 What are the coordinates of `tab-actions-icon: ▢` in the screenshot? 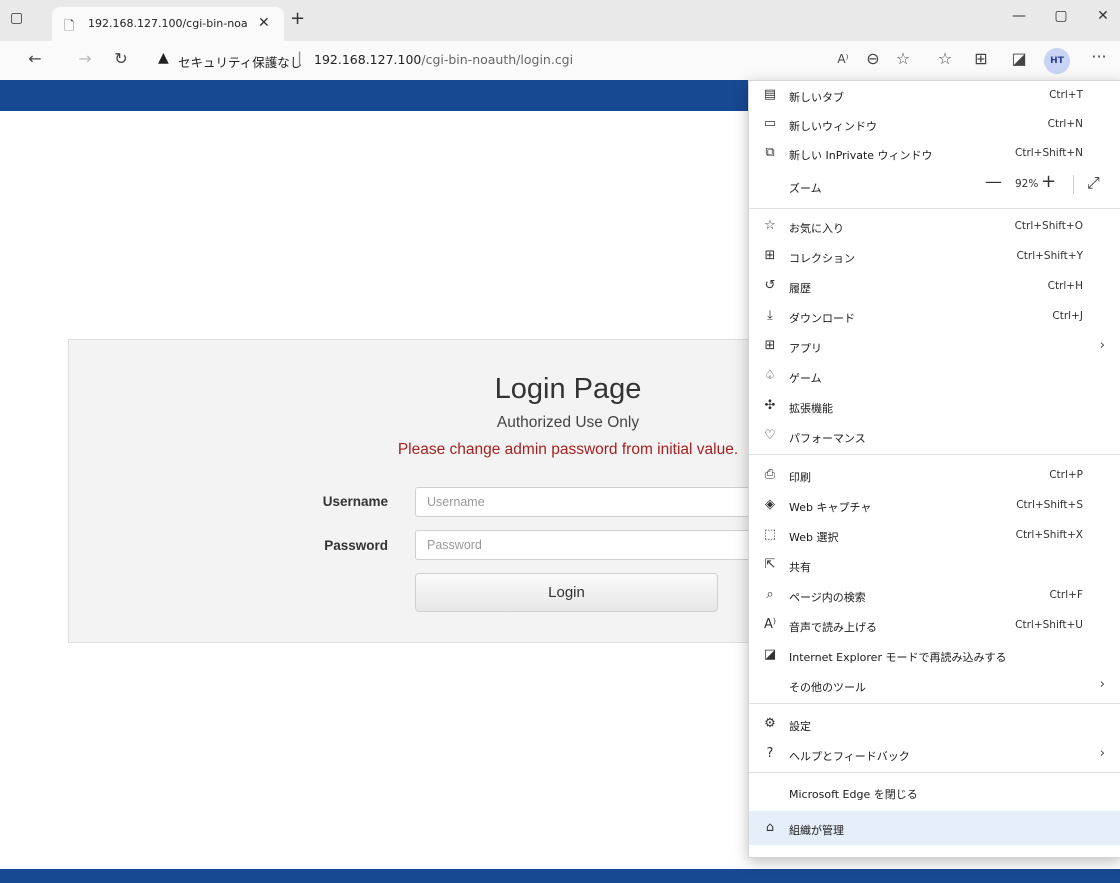 It's located at (16, 18).